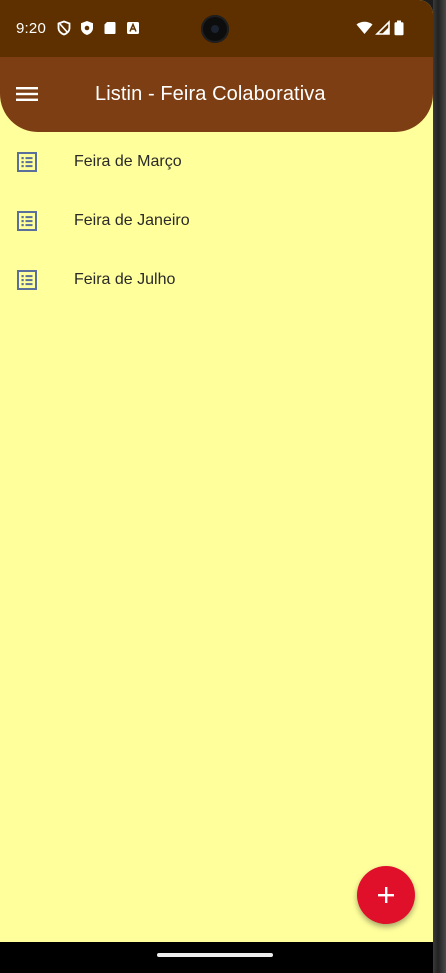 Image resolution: width=446 pixels, height=973 pixels. I want to click on page-title: Listin - Feira Colaborativa, so click(210, 94).